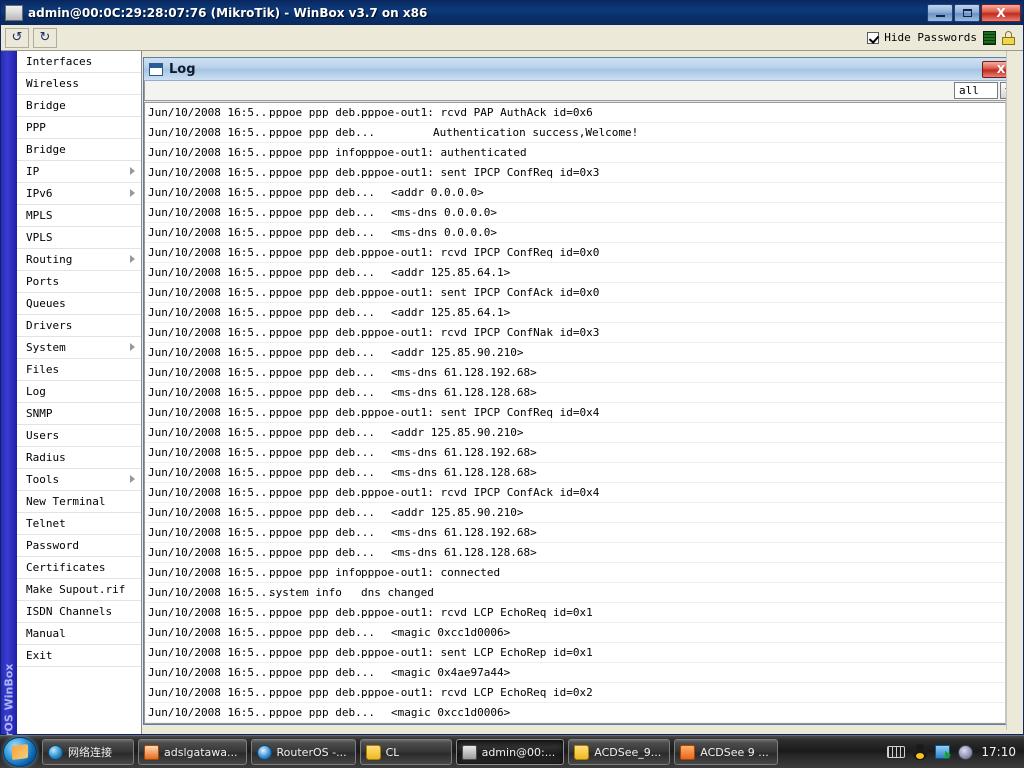  What do you see at coordinates (79, 634) in the screenshot?
I see `sidebar-item-manual: Manual` at bounding box center [79, 634].